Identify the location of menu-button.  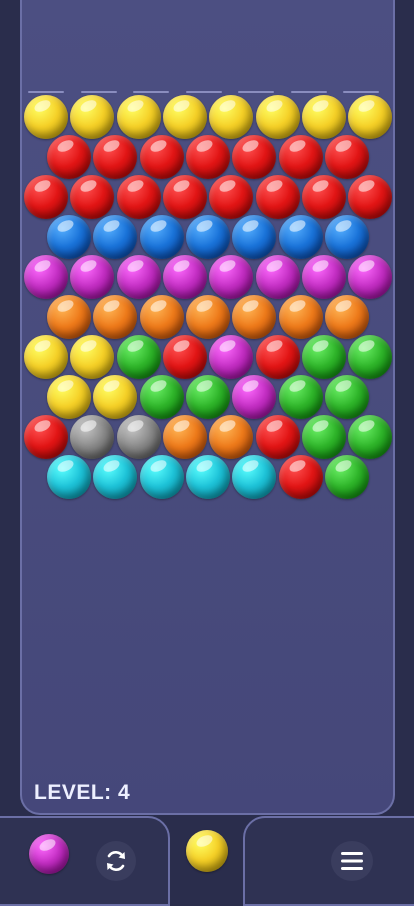
(352, 861).